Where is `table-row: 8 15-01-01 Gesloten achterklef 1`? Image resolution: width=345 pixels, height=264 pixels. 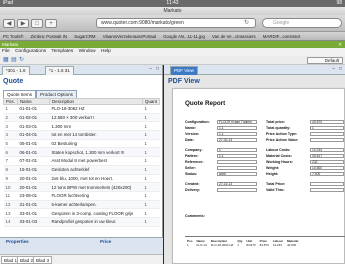
table-row: 8 15-01-01 Gesloten achterklef 1 is located at coordinates (81, 170).